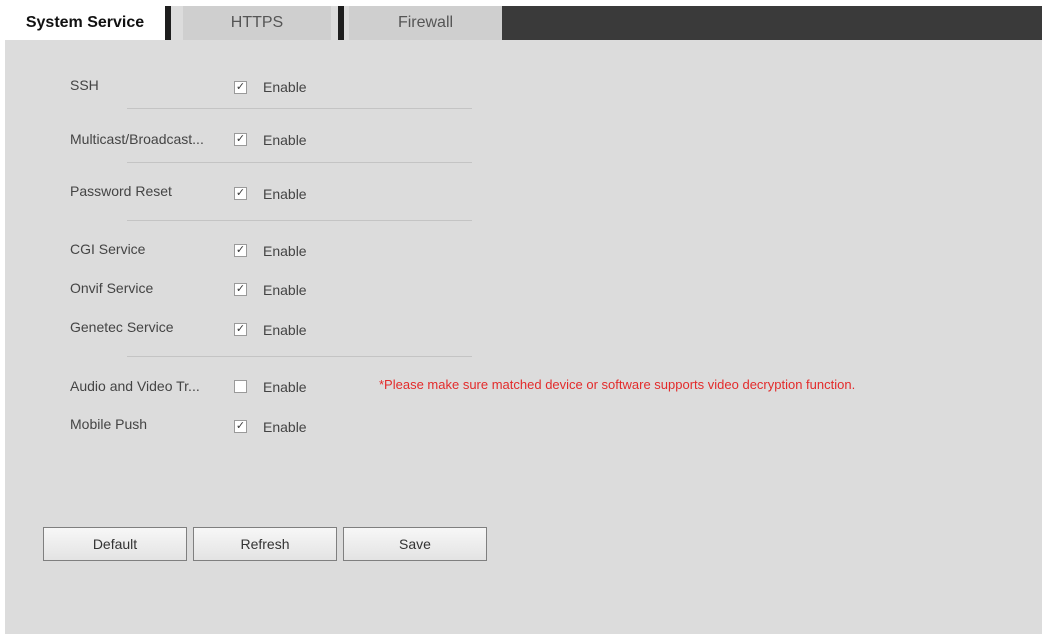  I want to click on refresh-button: Refresh, so click(265, 544).